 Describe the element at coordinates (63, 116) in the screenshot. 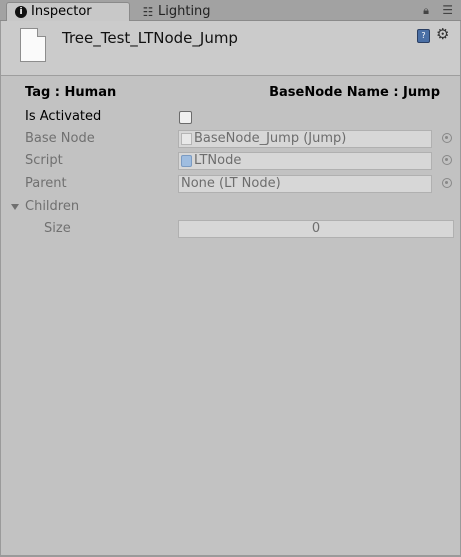

I see `is-activated-label: Is Activated` at that location.